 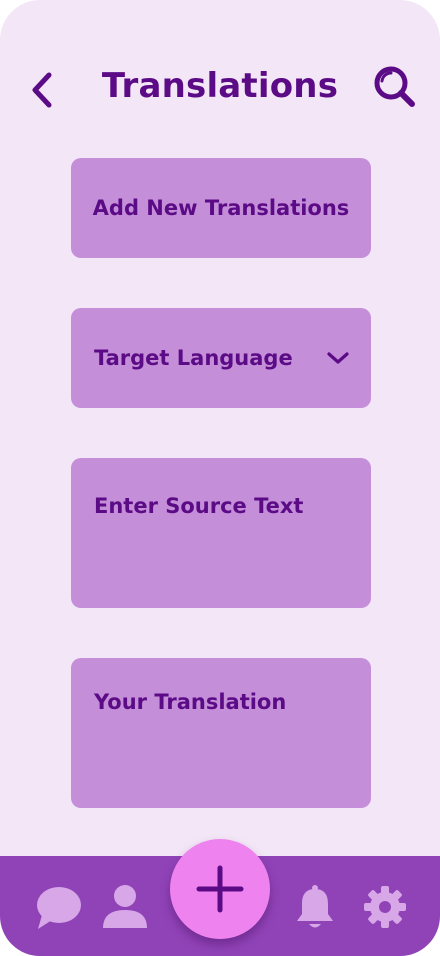 I want to click on target-language-label: Target Language, so click(x=193, y=358).